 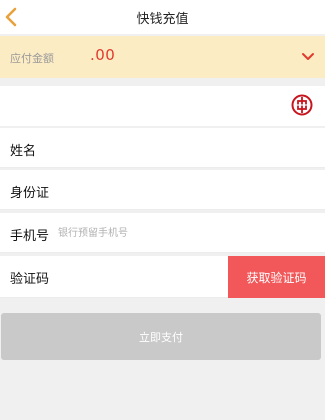 What do you see at coordinates (30, 279) in the screenshot?
I see `verification-code-label: 验证码` at bounding box center [30, 279].